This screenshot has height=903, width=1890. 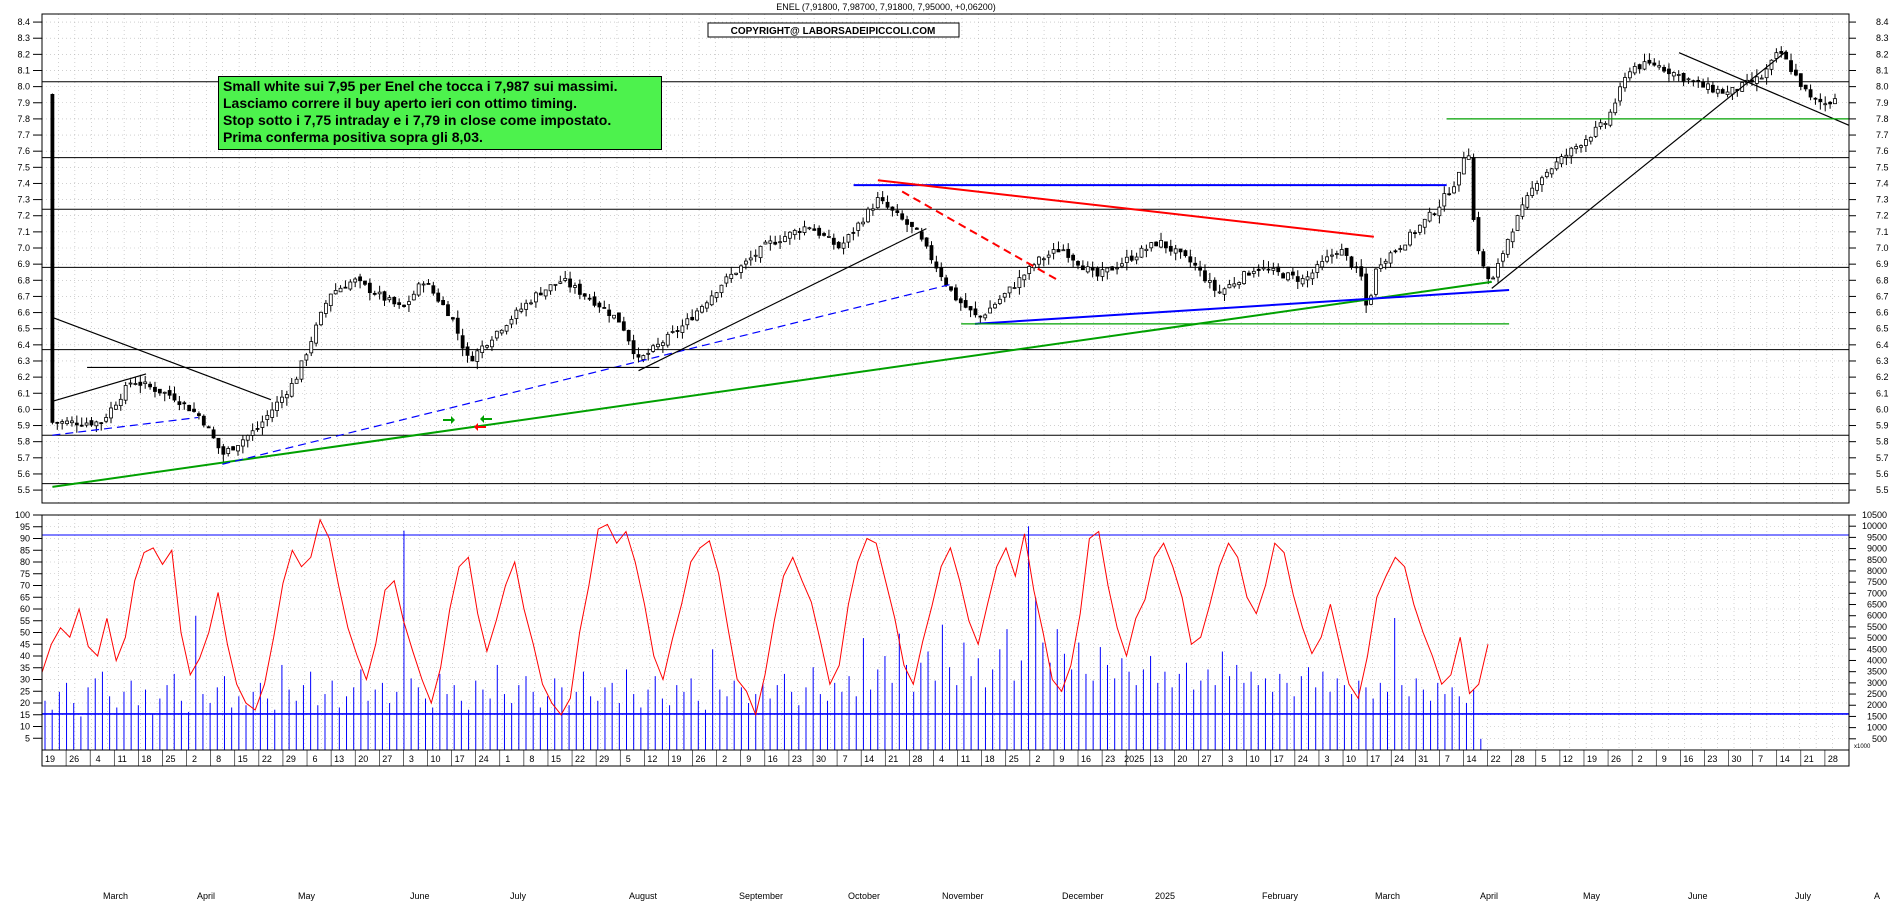 What do you see at coordinates (23, 296) in the screenshot?
I see `price-tick-label: 6.7` at bounding box center [23, 296].